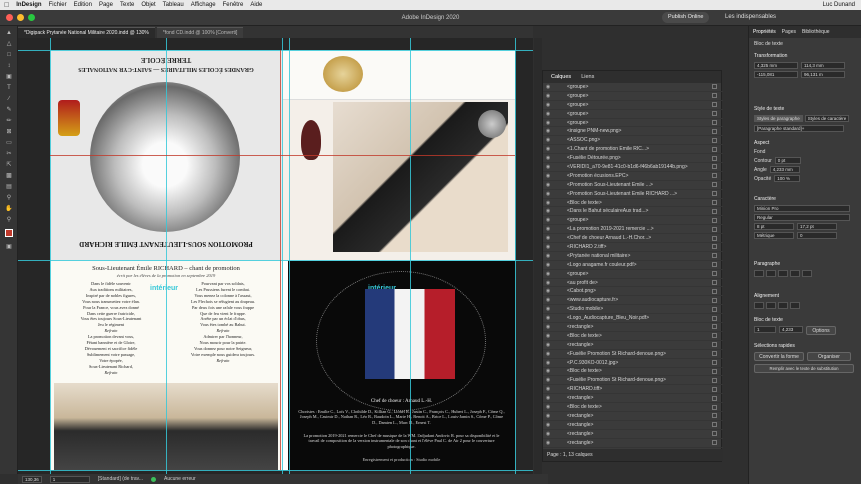 The width and height of the screenshot is (861, 484). Describe the element at coordinates (802, 217) in the screenshot. I see `font-style-select: Regular` at that location.